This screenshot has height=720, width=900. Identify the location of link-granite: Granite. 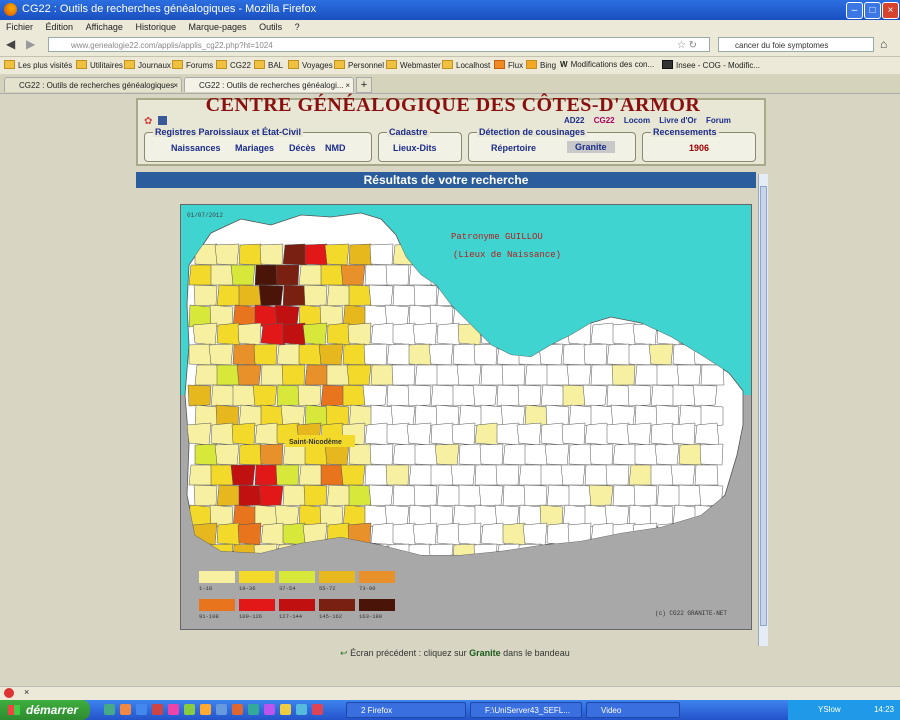
(591, 147).